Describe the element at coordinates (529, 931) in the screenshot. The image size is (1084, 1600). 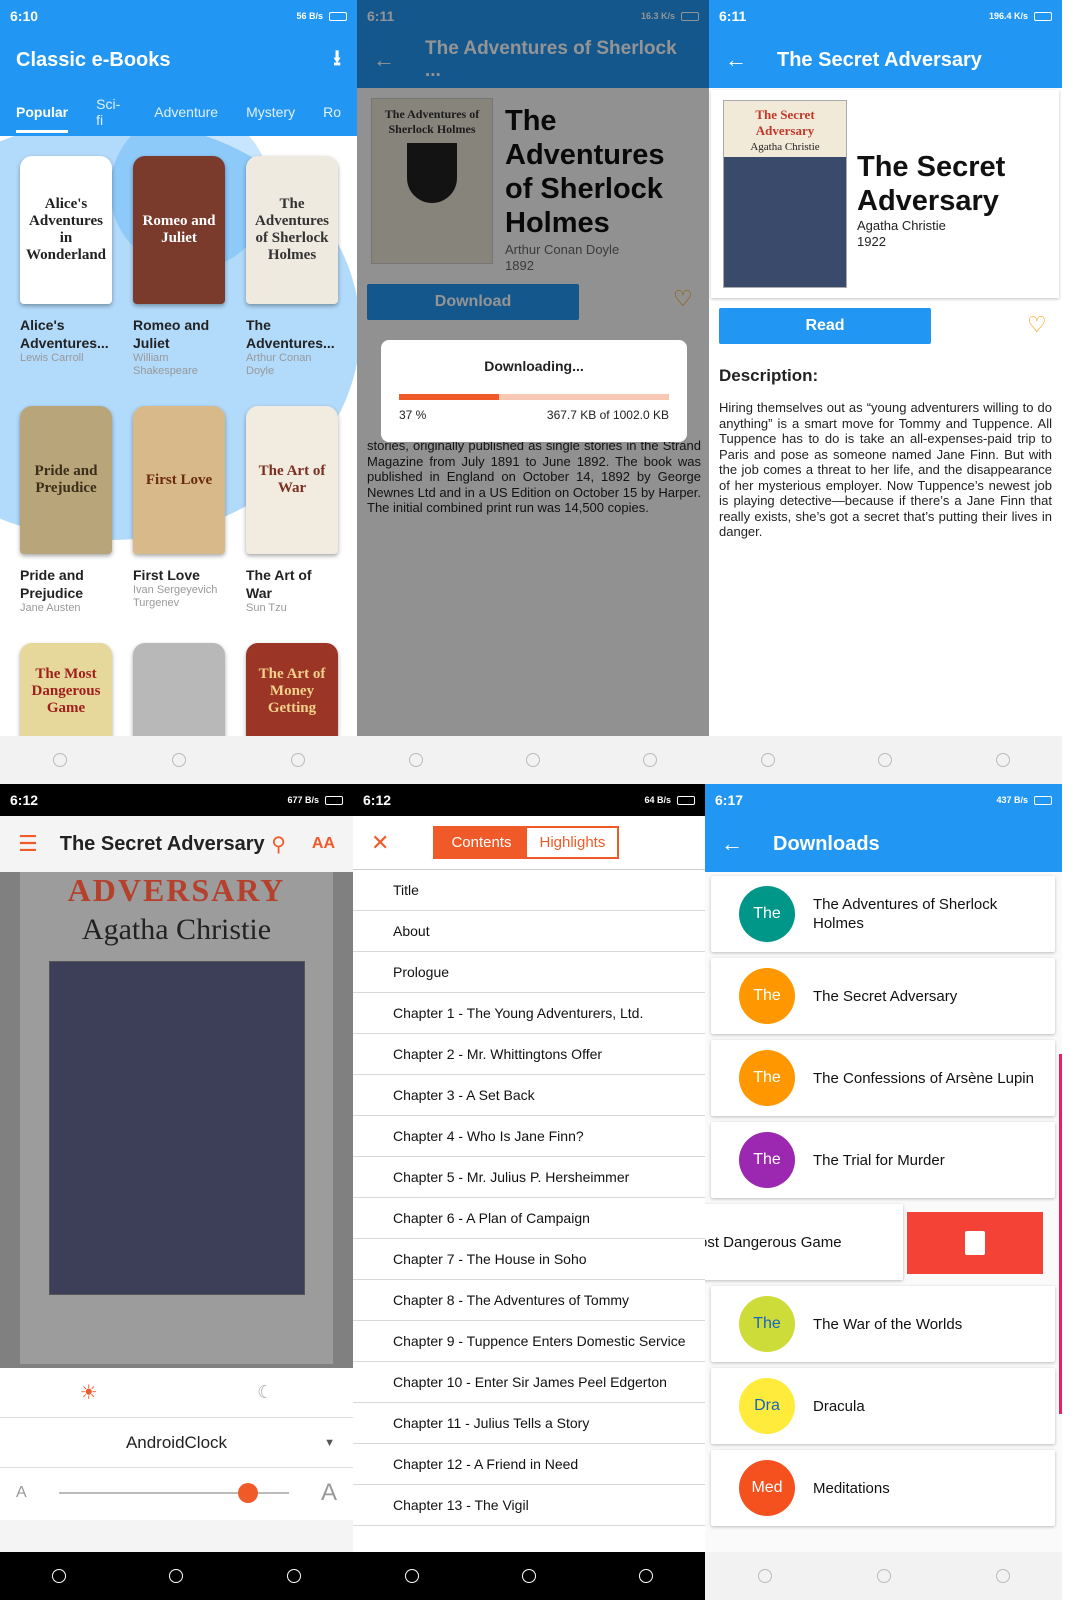
I see `toc-item: About` at that location.